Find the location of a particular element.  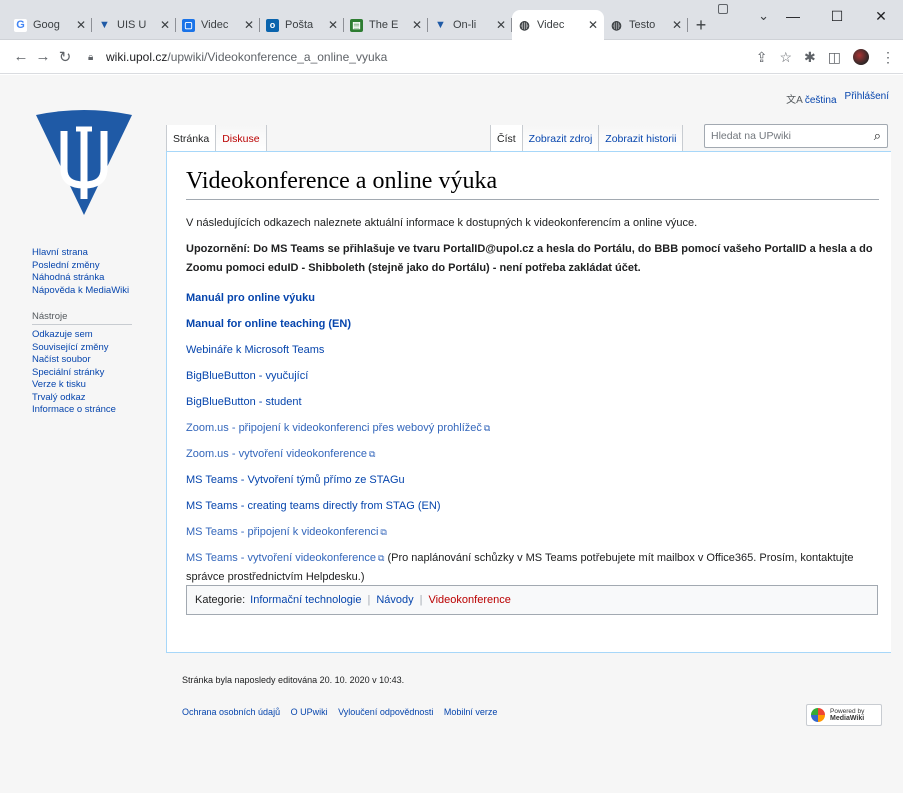

browser-tab: G Goog ✕ is located at coordinates (50, 25).